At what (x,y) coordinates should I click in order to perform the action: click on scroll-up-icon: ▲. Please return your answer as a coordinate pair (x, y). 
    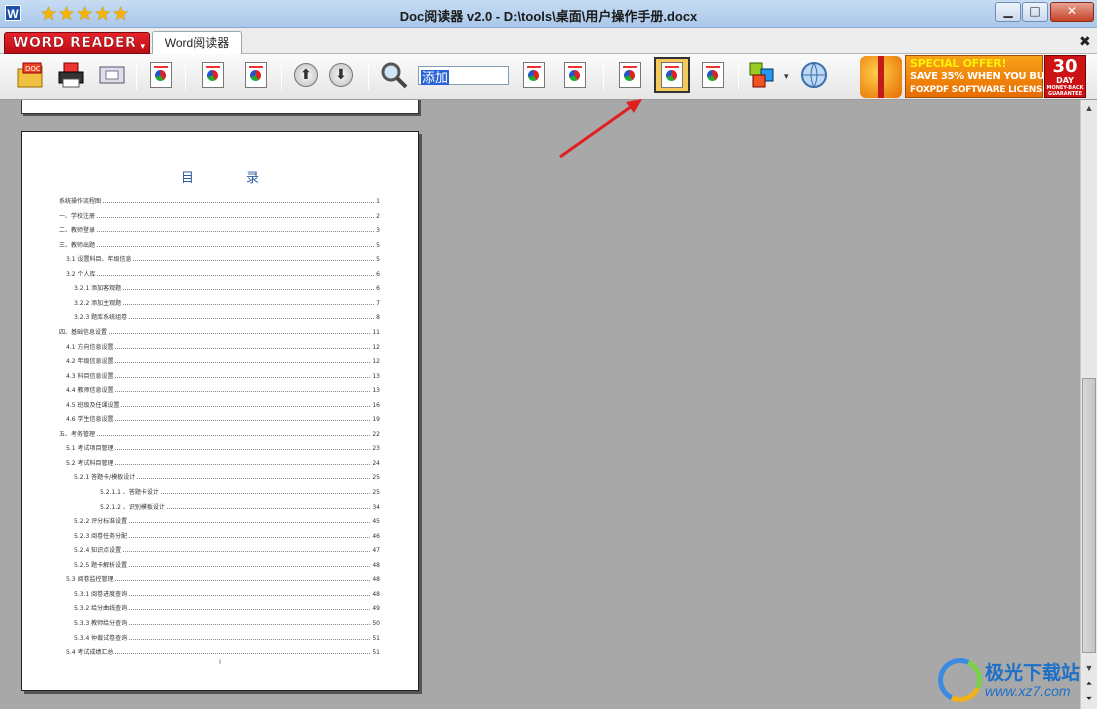
    Looking at the image, I should click on (1089, 108).